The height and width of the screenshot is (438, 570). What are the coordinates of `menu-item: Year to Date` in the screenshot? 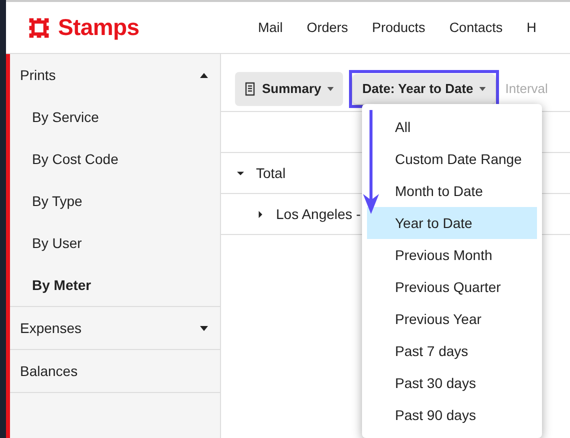 It's located at (452, 223).